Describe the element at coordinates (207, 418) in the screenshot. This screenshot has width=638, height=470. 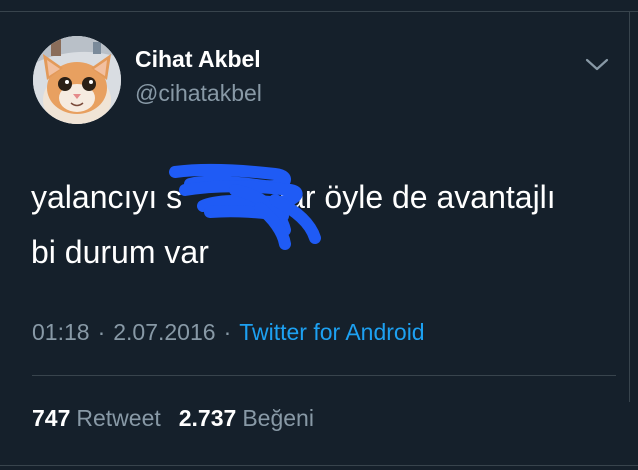
I see `like-count: 2.737` at that location.